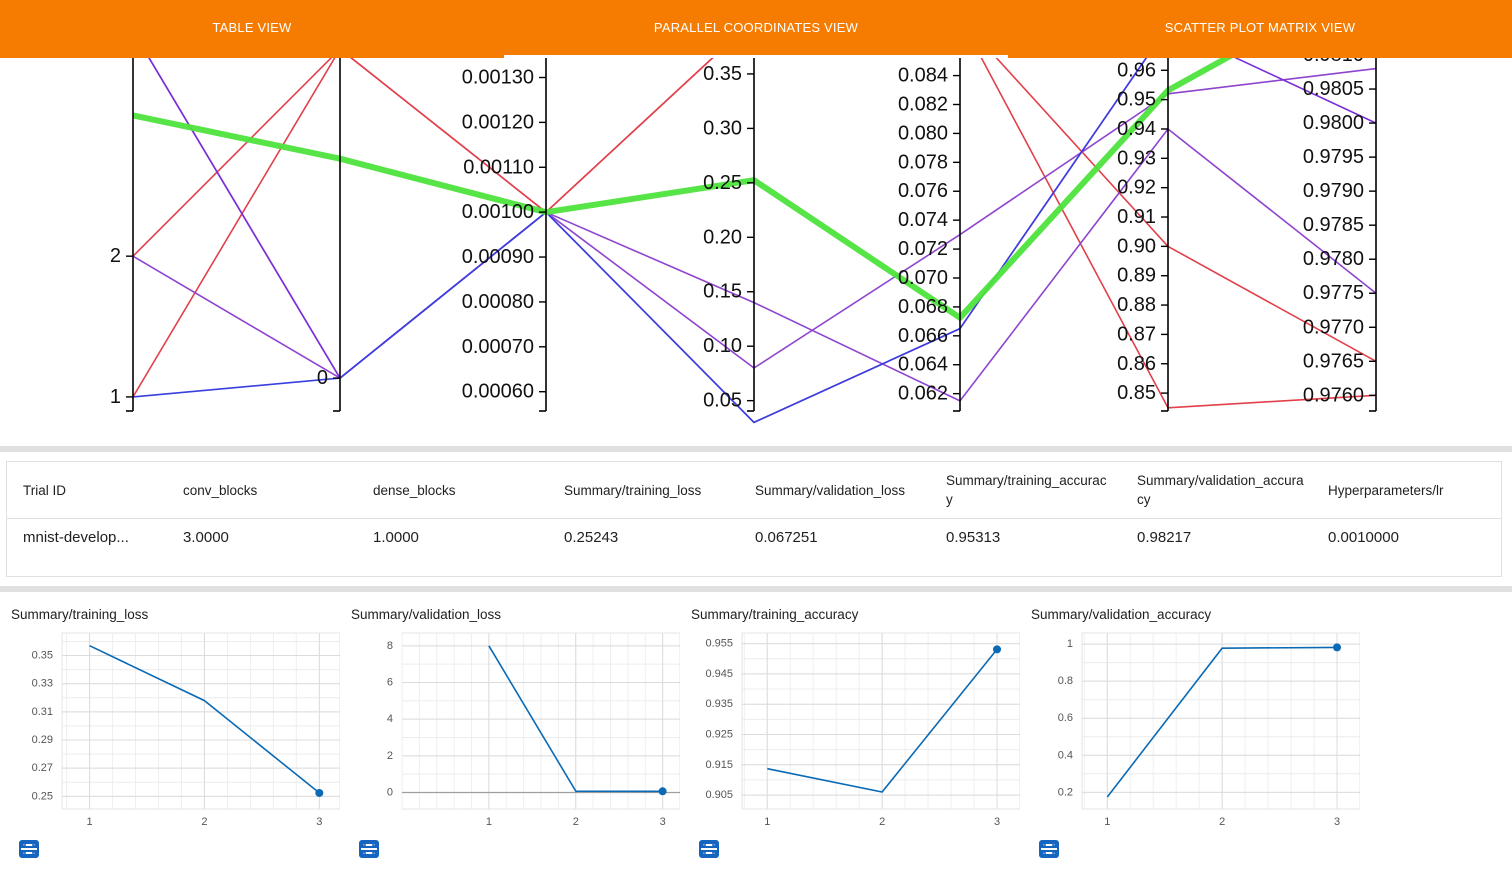 Image resolution: width=1512 pixels, height=869 pixels. I want to click on axis-tick-label: 1, so click(115, 397).